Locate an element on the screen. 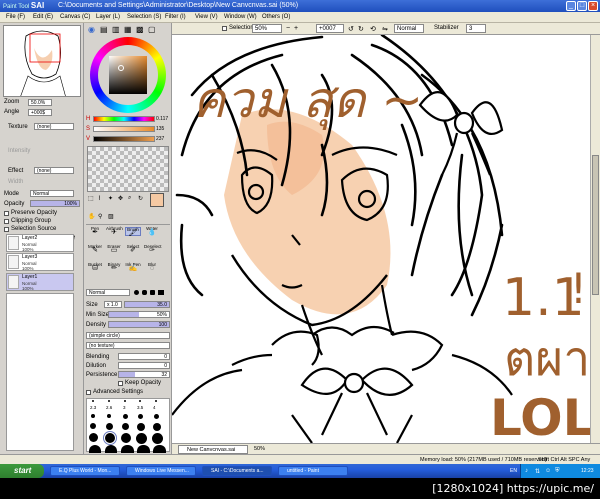  angle-select: +0007 is located at coordinates (330, 28).